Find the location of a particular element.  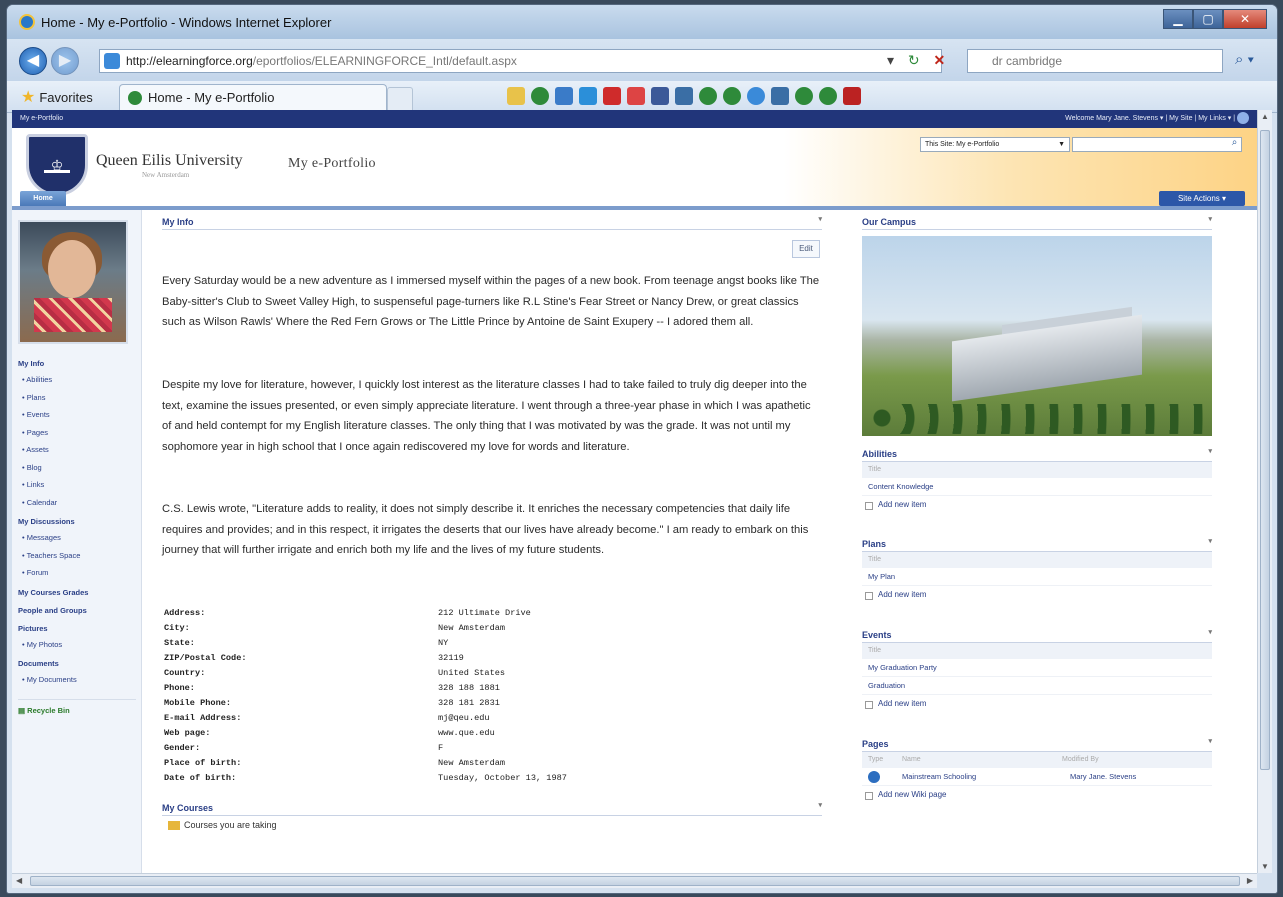

pages-title: Pages is located at coordinates (875, 744).